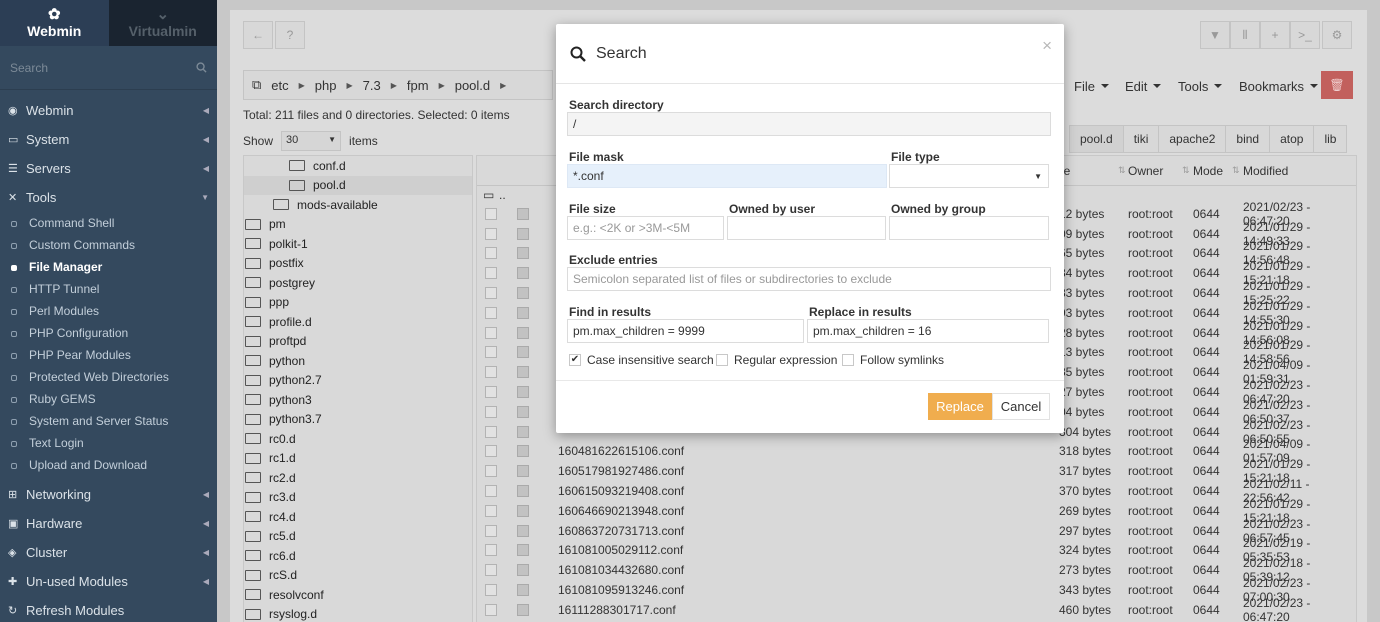  I want to click on crumb-php: php, so click(326, 85).